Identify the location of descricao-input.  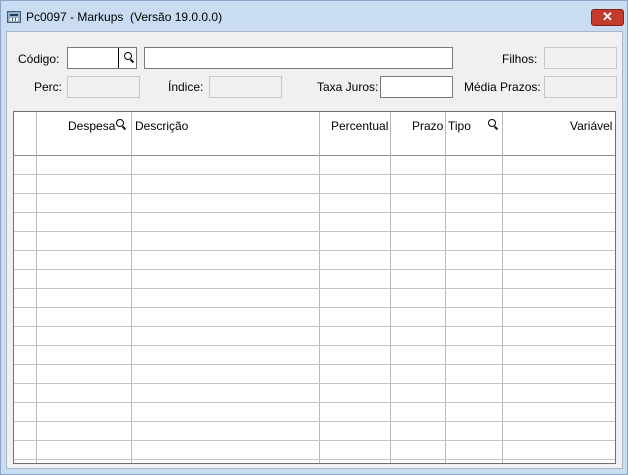
(298, 58).